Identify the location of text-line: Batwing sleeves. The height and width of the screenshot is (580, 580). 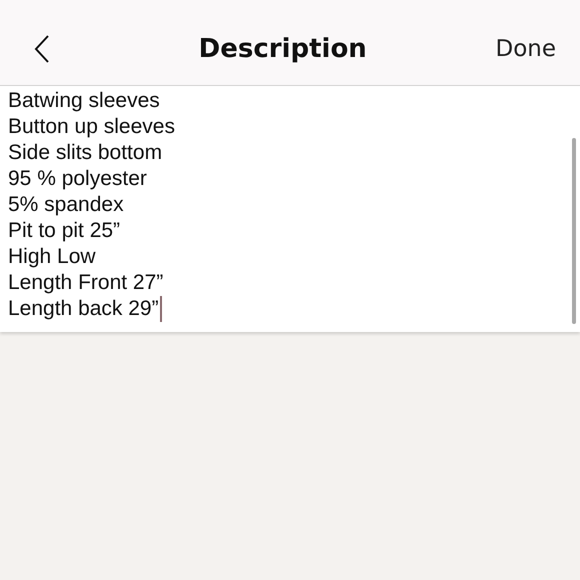
(84, 101).